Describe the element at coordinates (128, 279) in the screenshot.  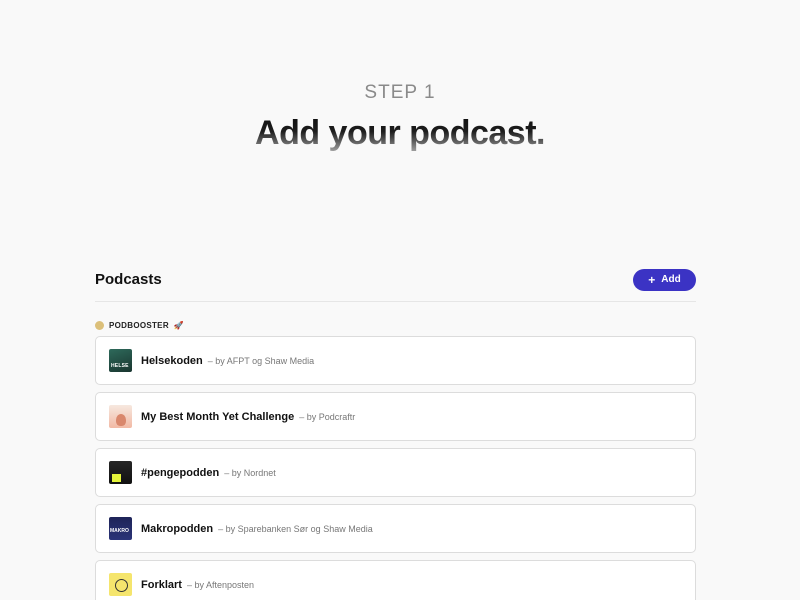
I see `panel-title: Podcasts` at that location.